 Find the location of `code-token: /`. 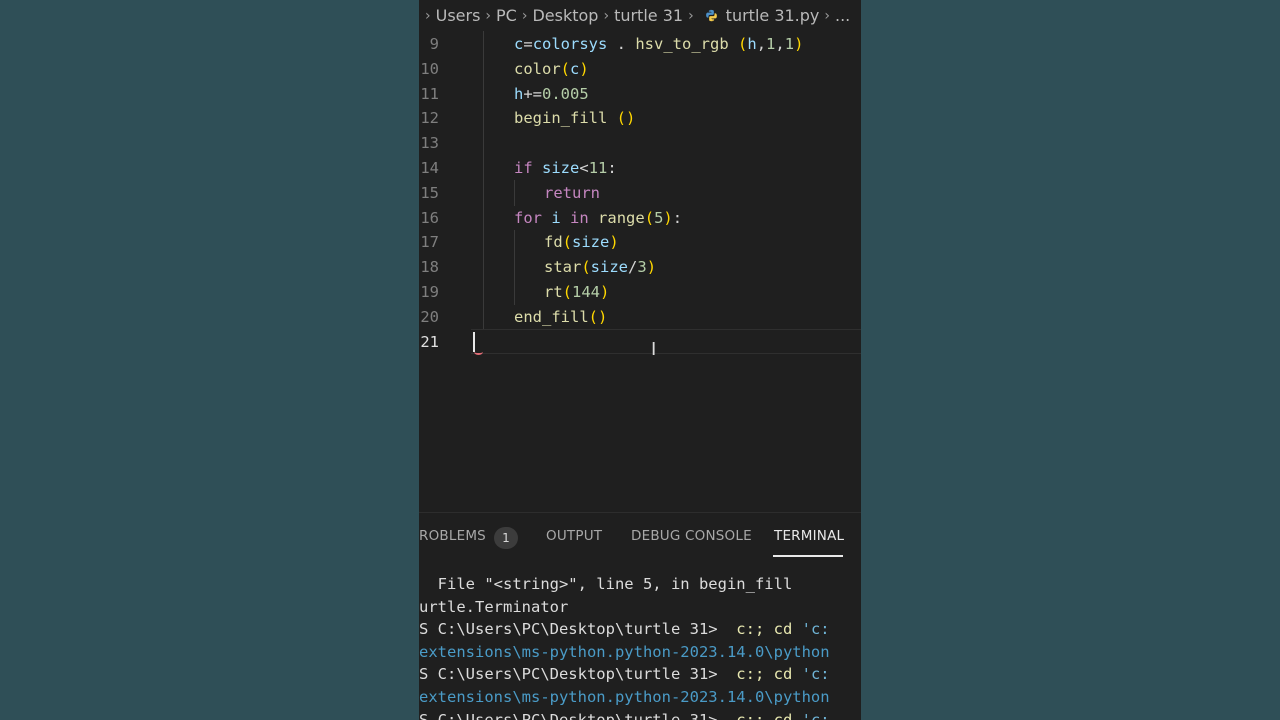

code-token: / is located at coordinates (633, 267).